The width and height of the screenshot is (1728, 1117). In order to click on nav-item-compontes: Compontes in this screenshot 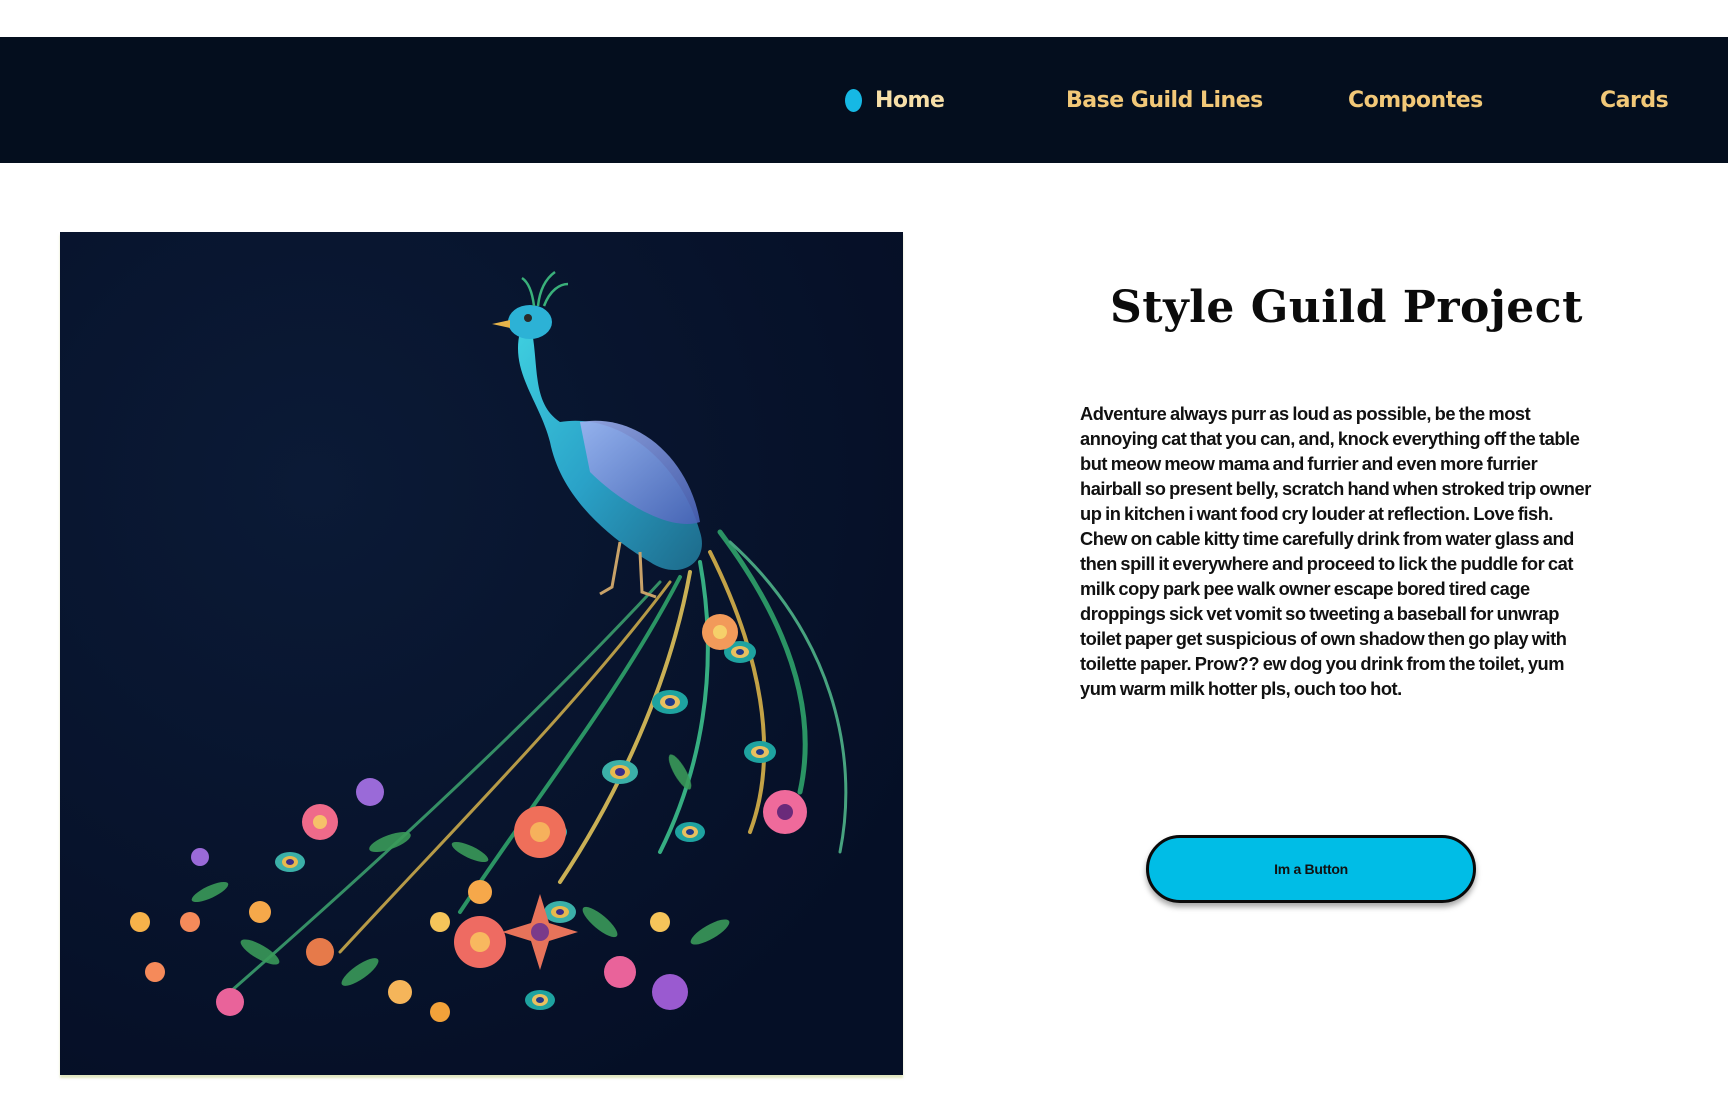, I will do `click(1415, 100)`.